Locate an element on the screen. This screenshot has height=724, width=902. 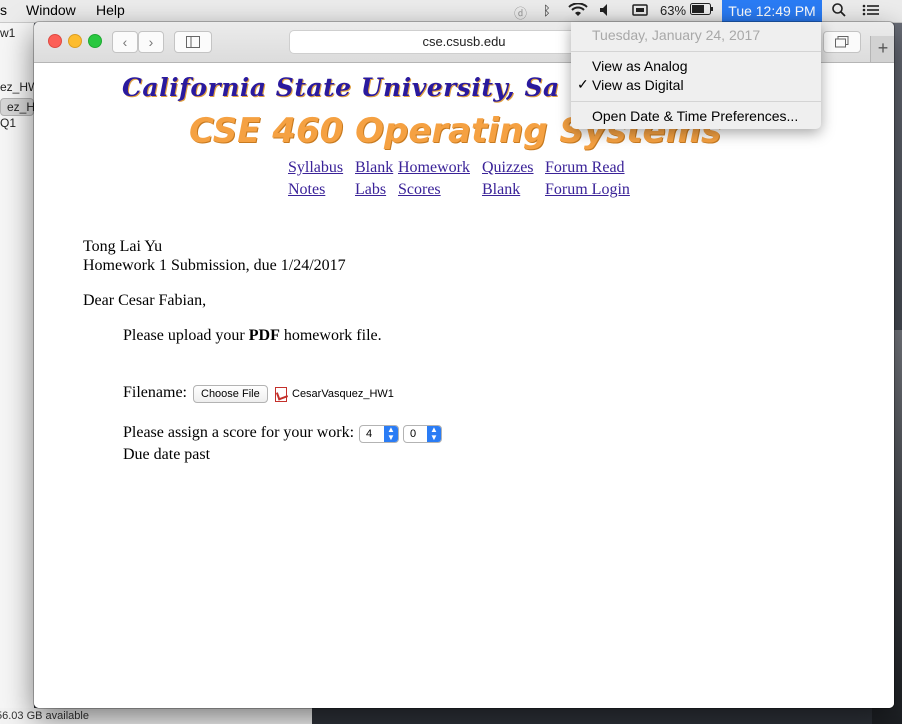
chevron-right-icon: › is located at coordinates (151, 42).